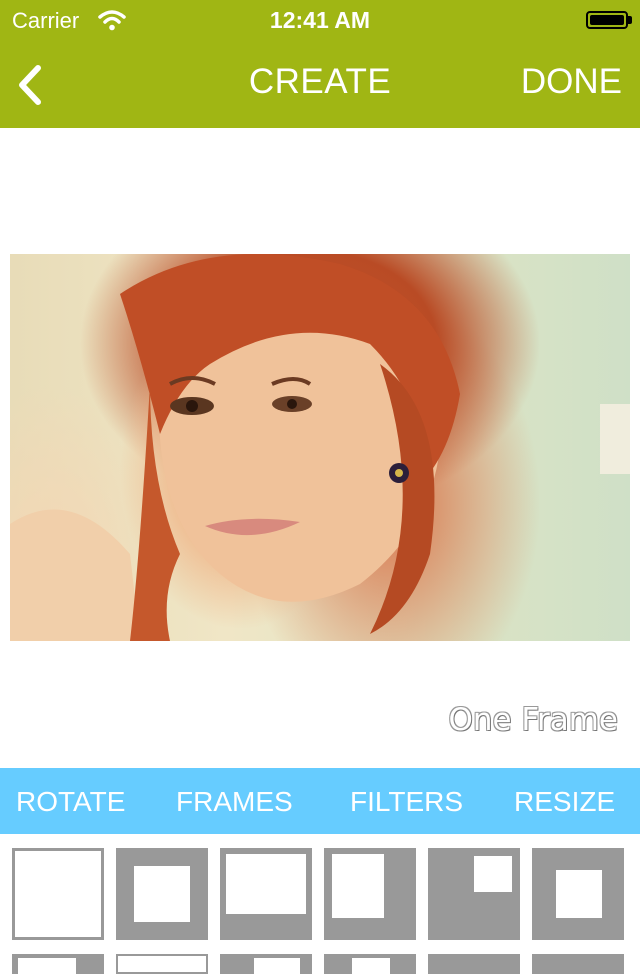 The image size is (640, 974). I want to click on status-bar: Carrier 12:41 AM, so click(320, 20).